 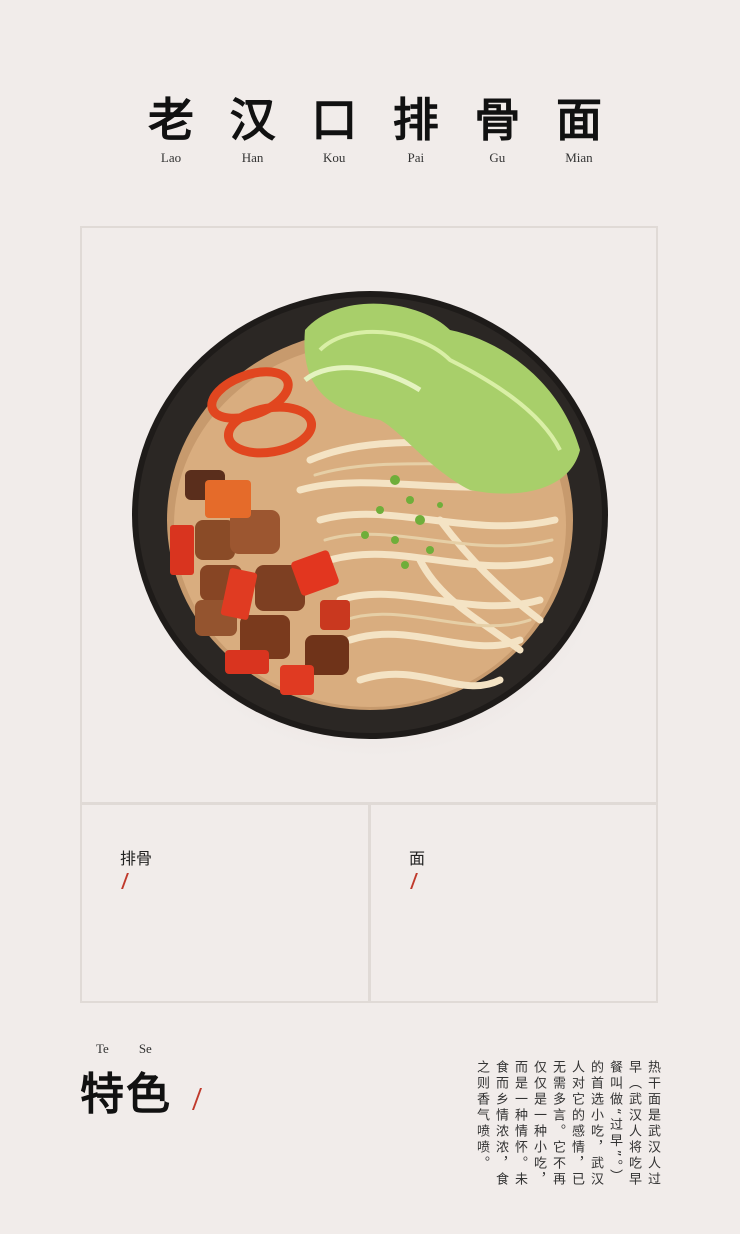 I want to click on title-char: 口 Kou, so click(x=334, y=129).